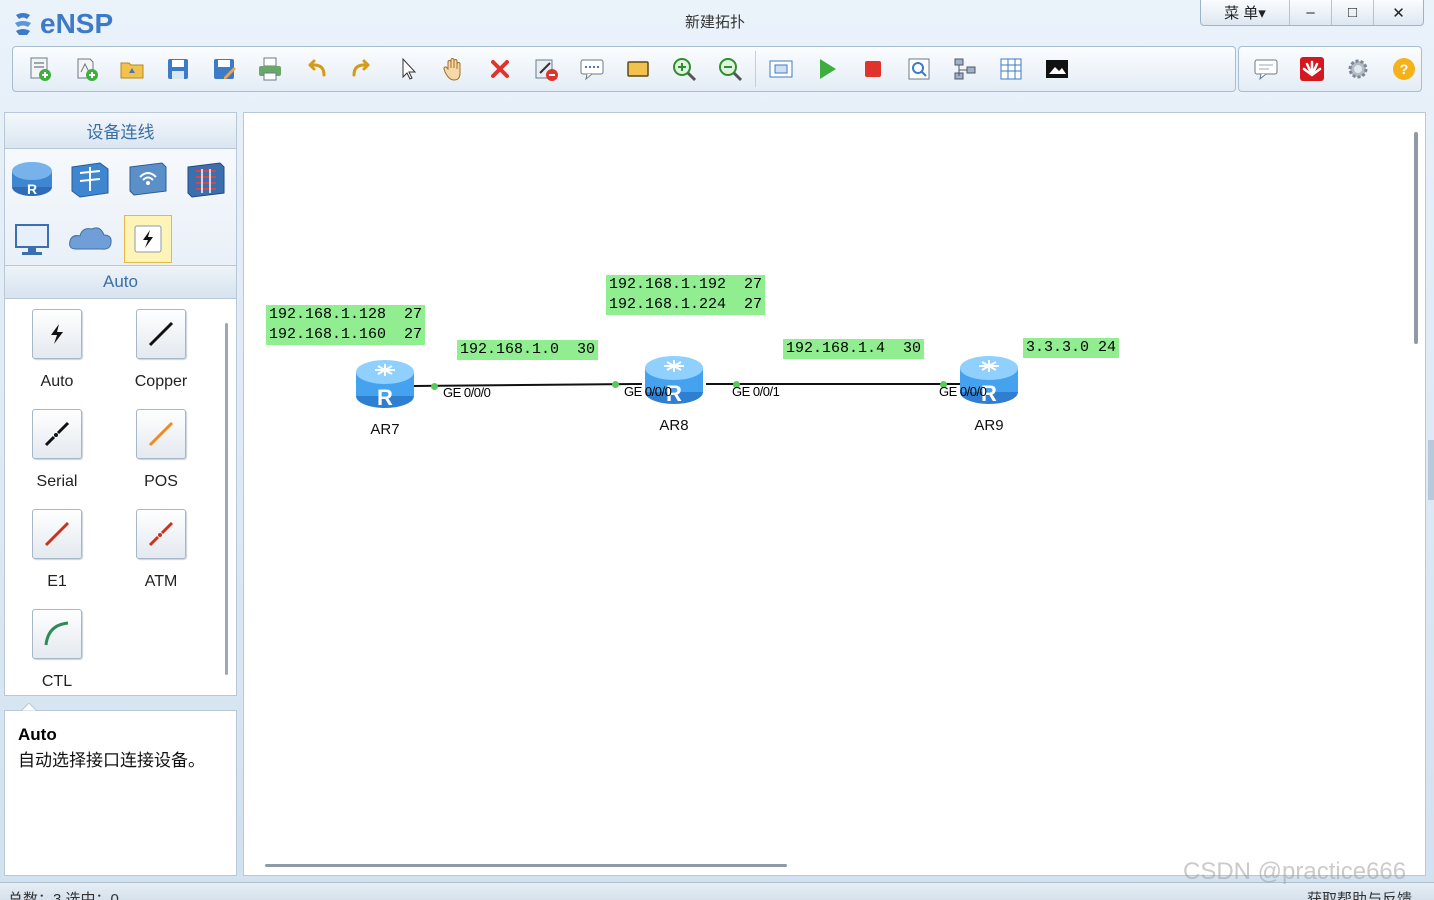 This screenshot has height=900, width=1434. I want to click on port-label: GE 0/0/1, so click(756, 391).